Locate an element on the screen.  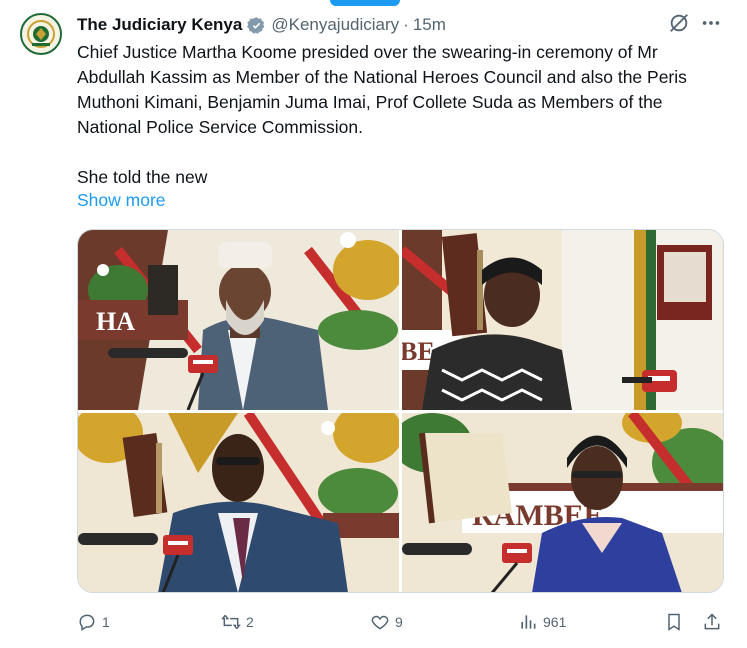
reply-button: 1 is located at coordinates (93, 622).